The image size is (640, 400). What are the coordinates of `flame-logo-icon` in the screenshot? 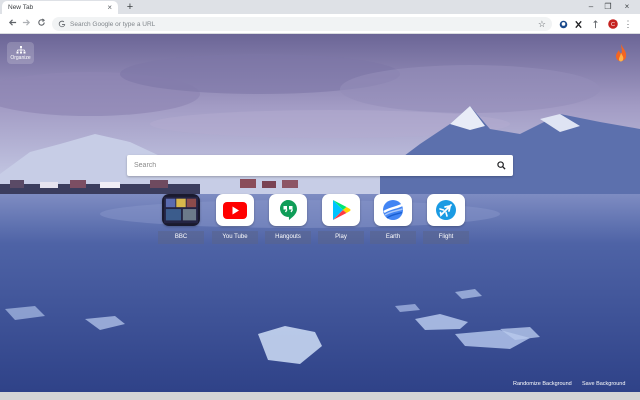 It's located at (621, 54).